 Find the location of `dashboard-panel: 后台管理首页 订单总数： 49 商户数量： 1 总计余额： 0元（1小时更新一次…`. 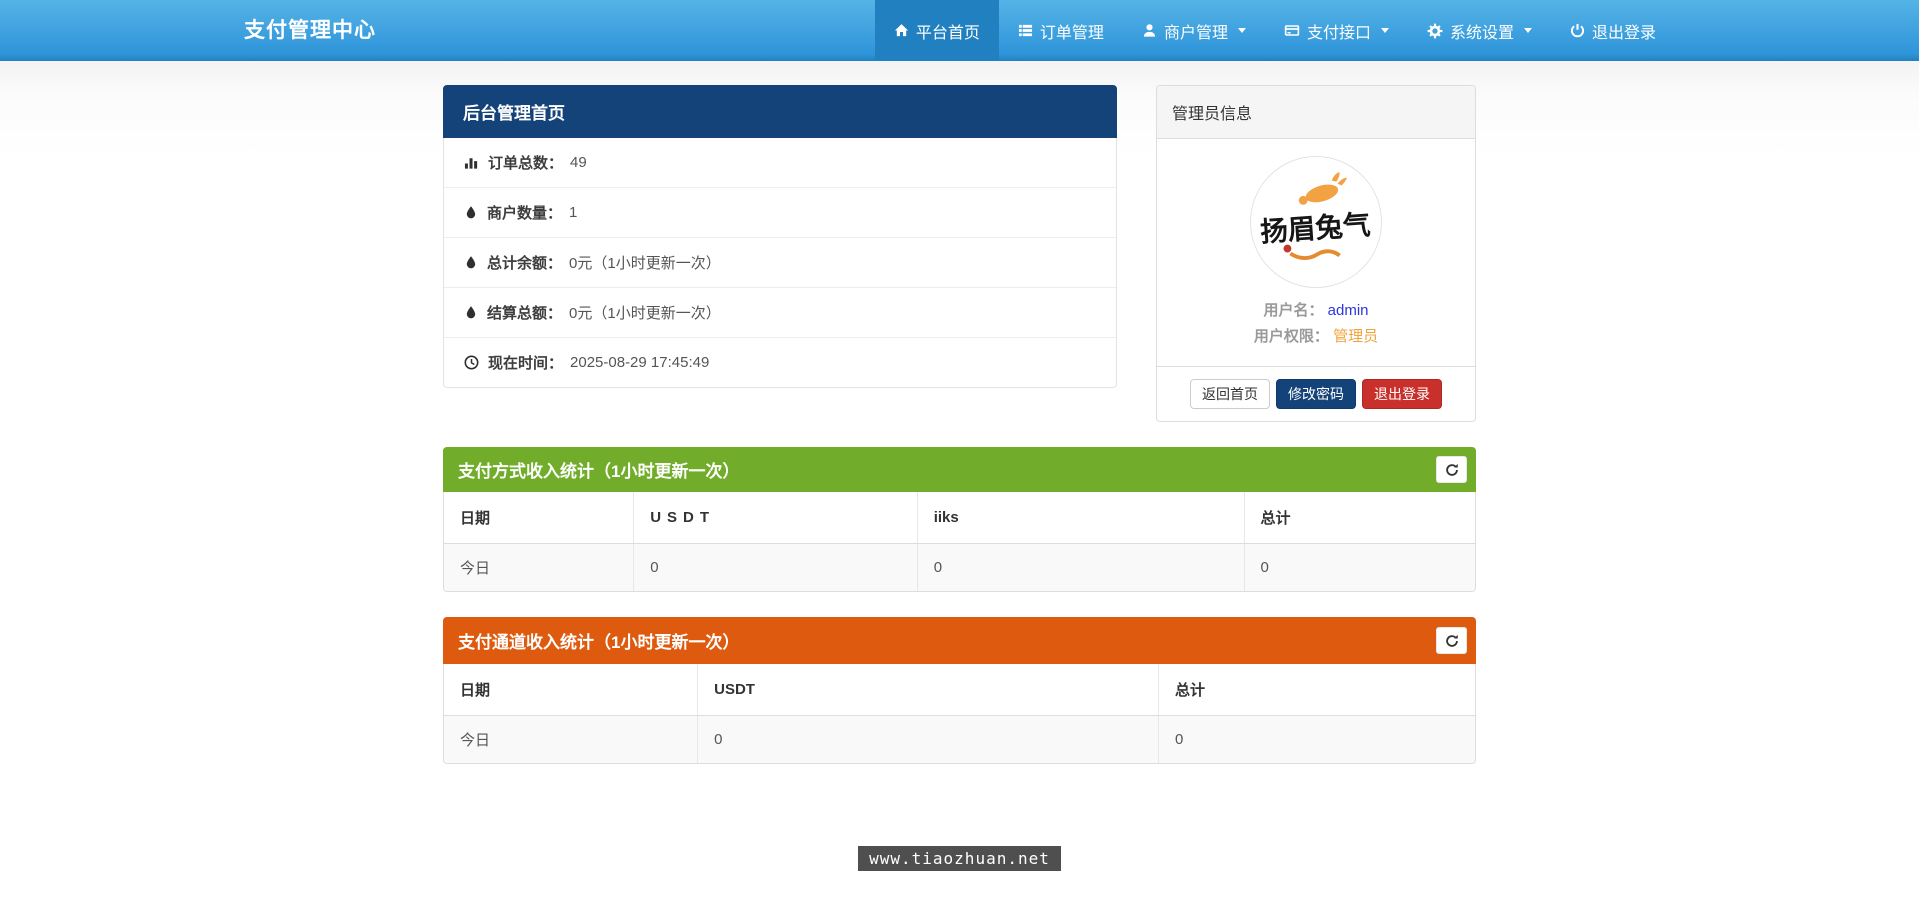

dashboard-panel: 后台管理首页 订单总数： 49 商户数量： 1 总计余额： 0元（1小时更新一次… is located at coordinates (780, 236).